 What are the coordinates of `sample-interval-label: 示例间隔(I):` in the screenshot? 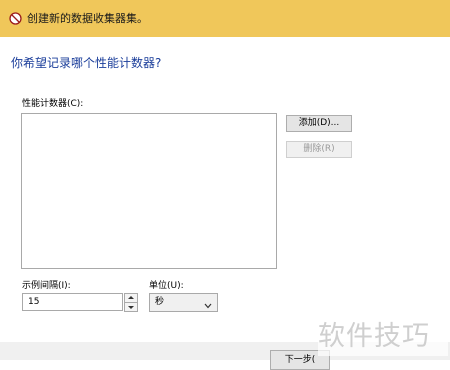 It's located at (46, 286).